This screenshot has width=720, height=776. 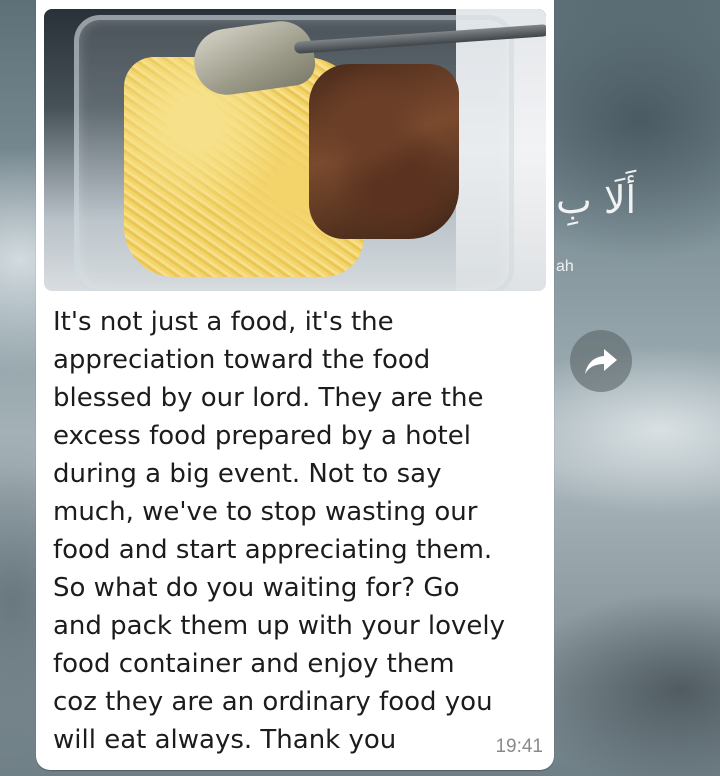 I want to click on message-line: food container and enjoy them, so click(x=254, y=664).